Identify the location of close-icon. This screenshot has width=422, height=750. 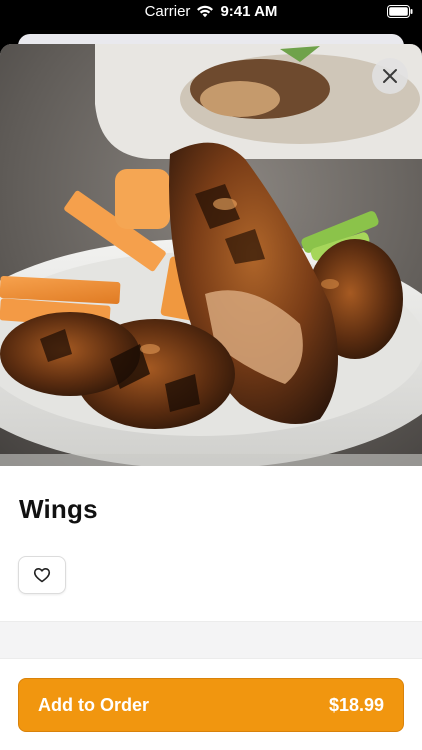
(390, 76).